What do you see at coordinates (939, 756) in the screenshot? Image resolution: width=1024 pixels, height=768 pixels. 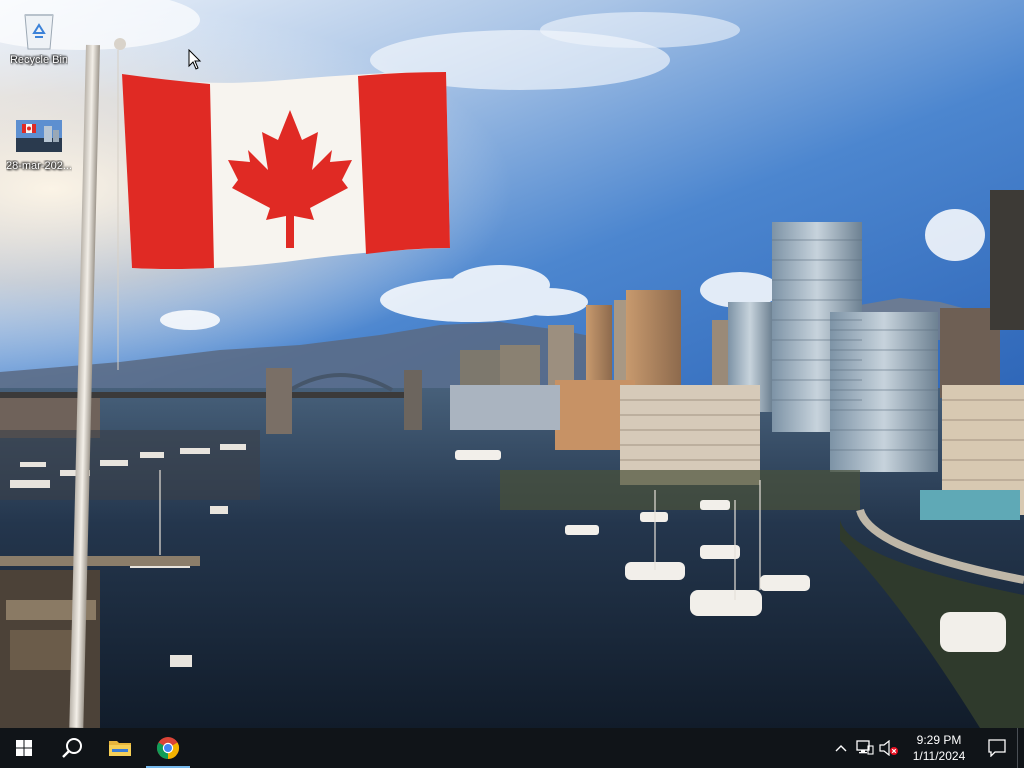 I see `clock-date: 1/11/2024` at bounding box center [939, 756].